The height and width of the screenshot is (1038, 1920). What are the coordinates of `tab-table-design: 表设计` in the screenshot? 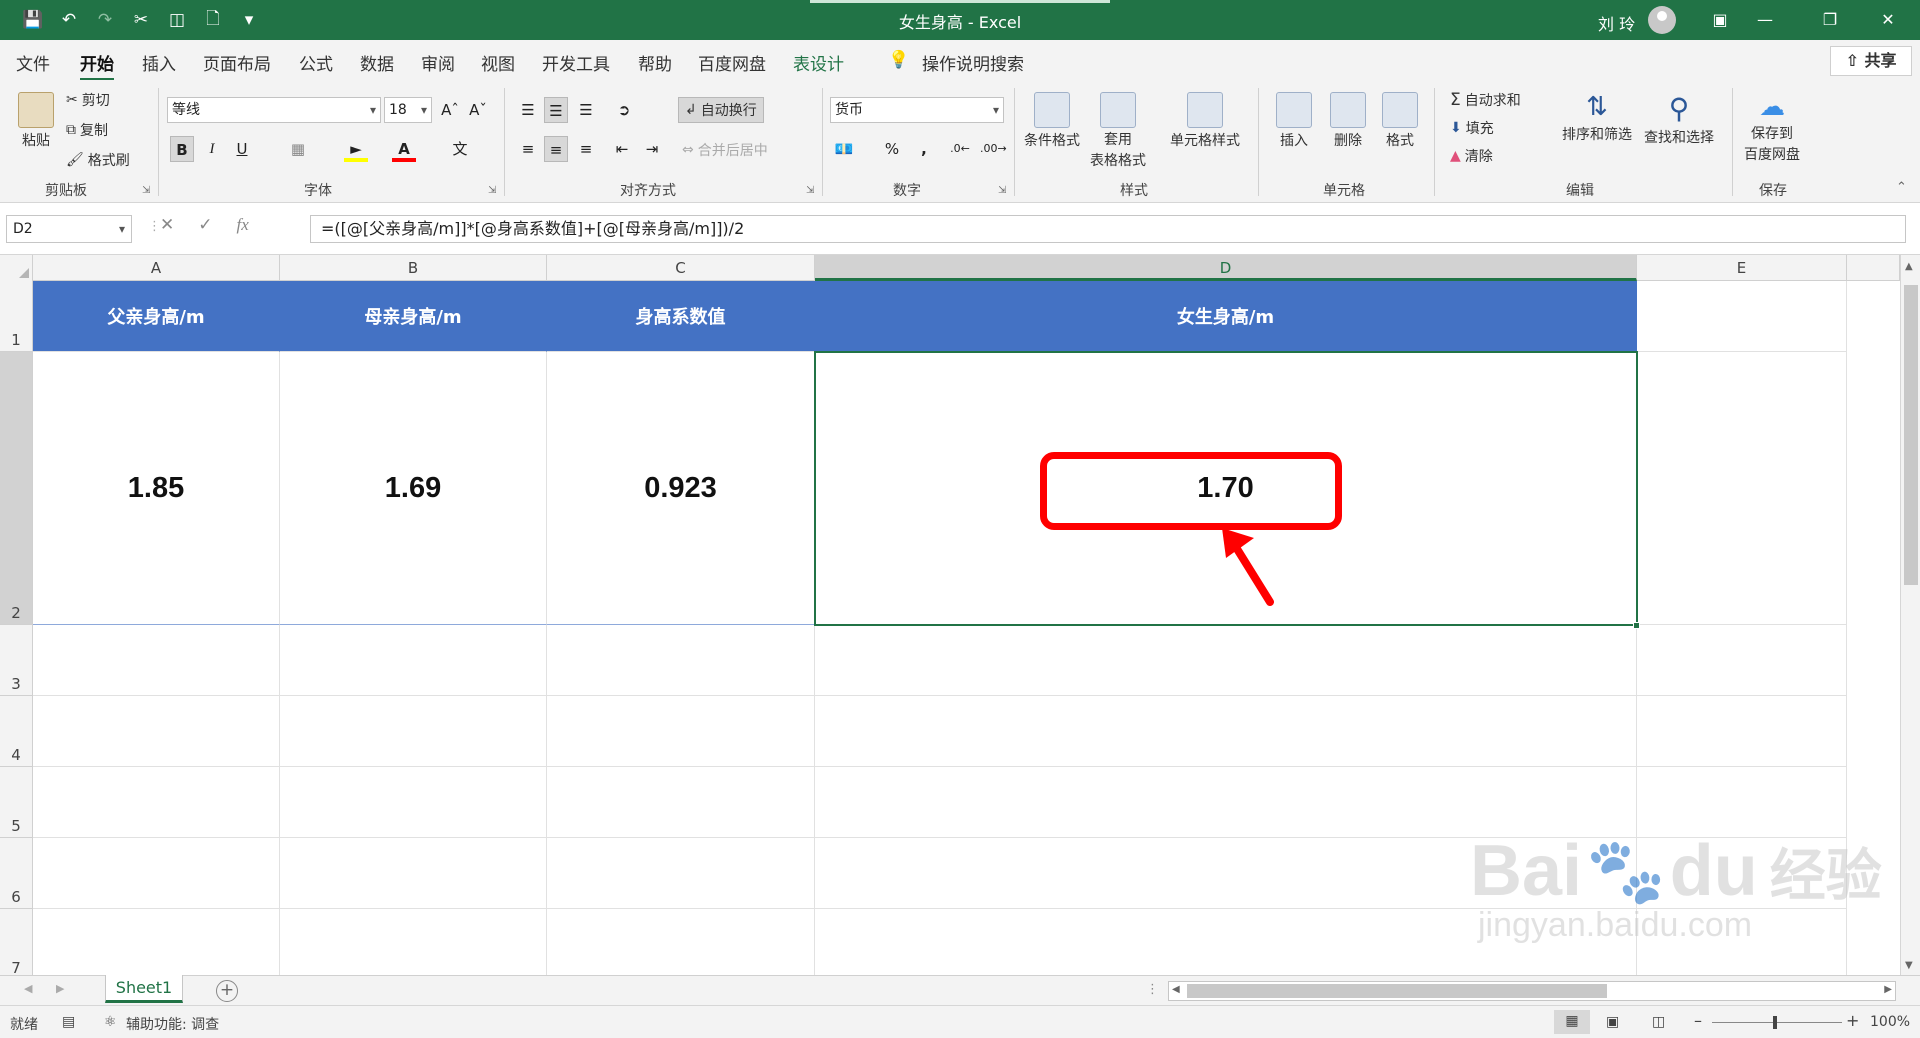 It's located at (818, 62).